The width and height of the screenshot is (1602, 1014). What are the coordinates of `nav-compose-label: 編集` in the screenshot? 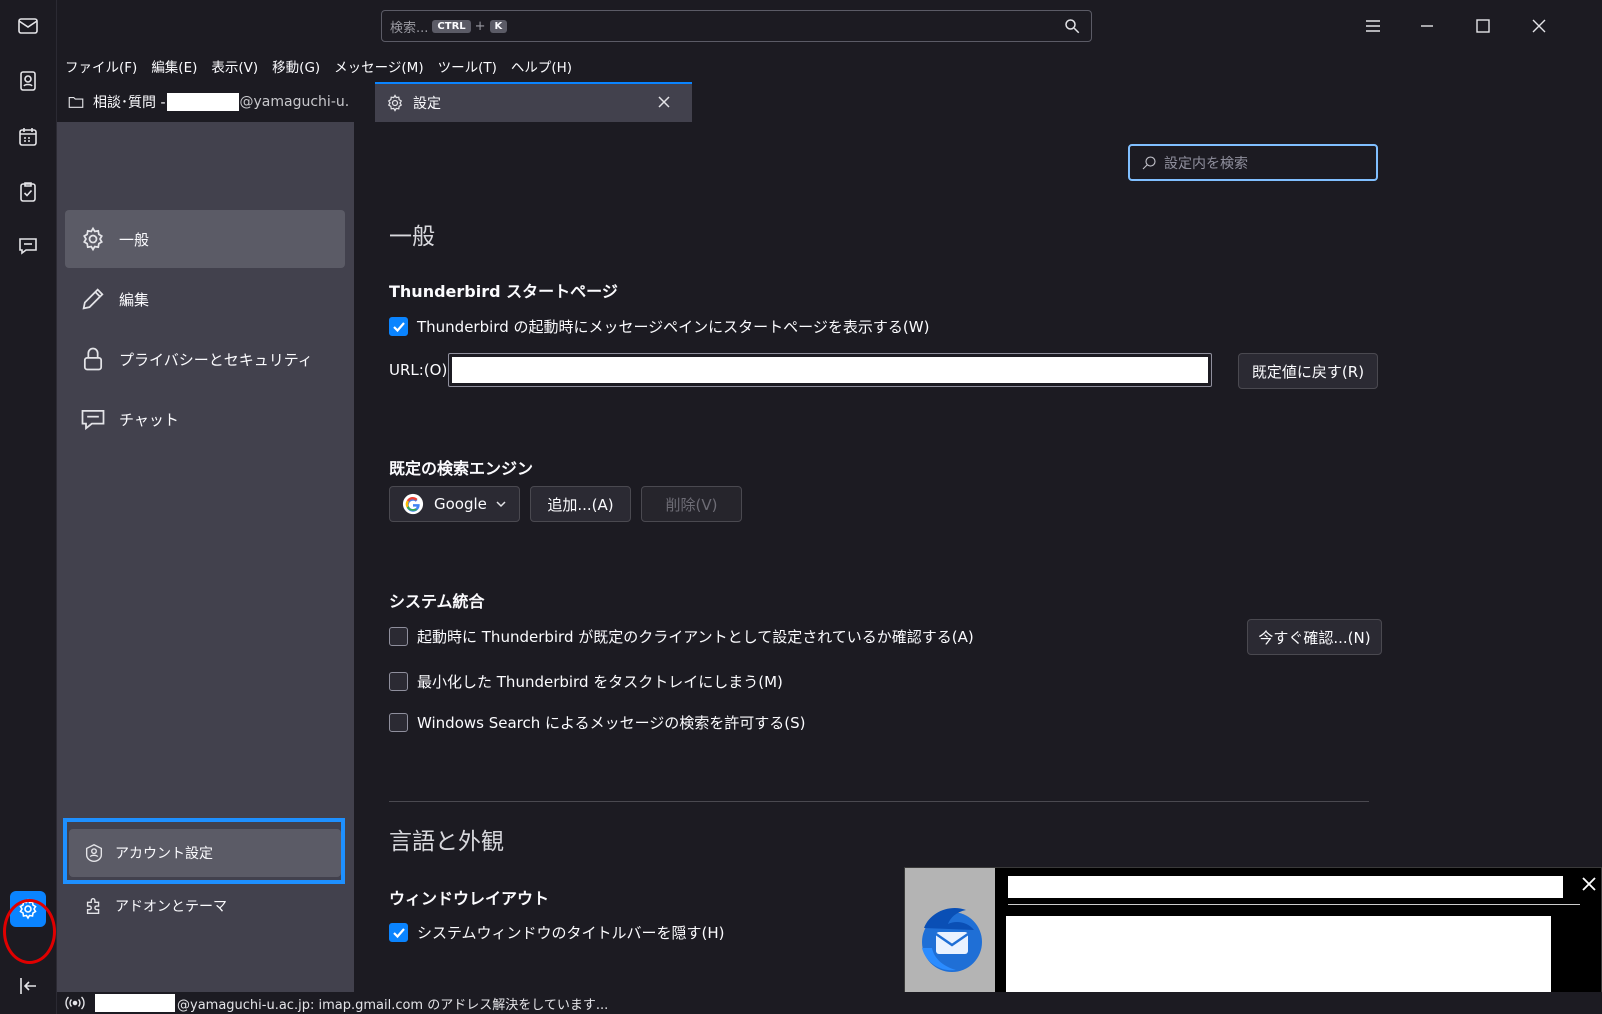 It's located at (134, 299).